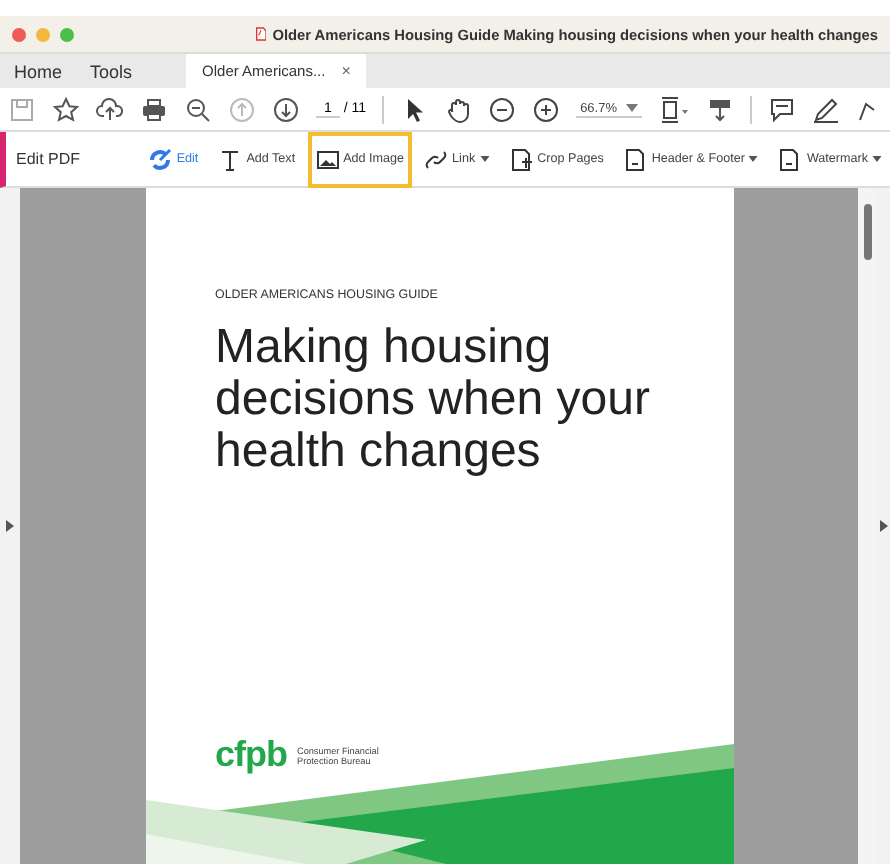  Describe the element at coordinates (436, 159) in the screenshot. I see `link-icon` at that location.